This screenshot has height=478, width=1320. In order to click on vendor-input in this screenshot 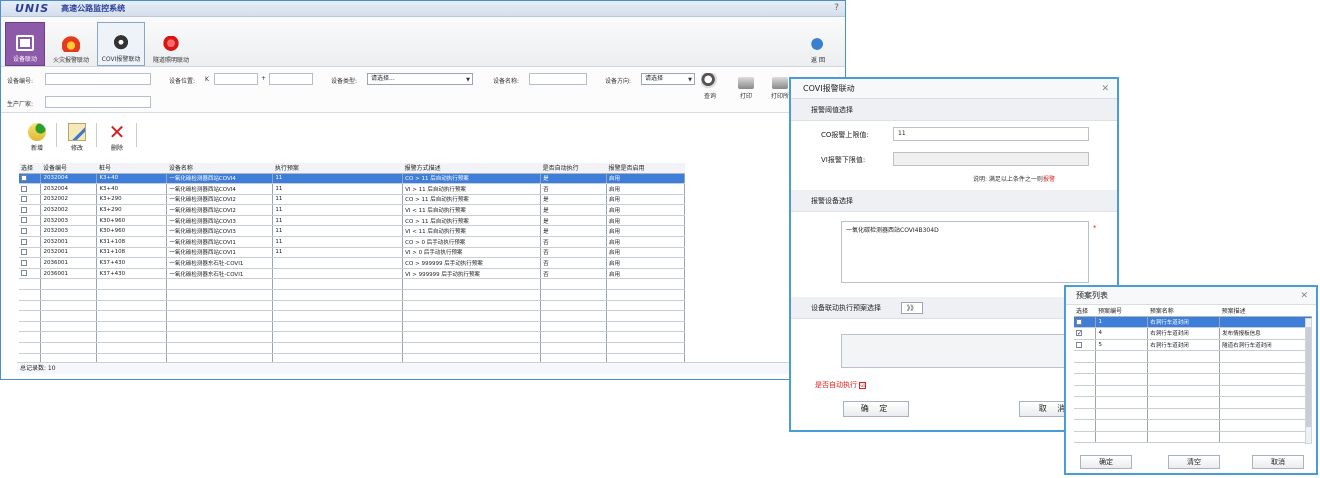, I will do `click(98, 102)`.